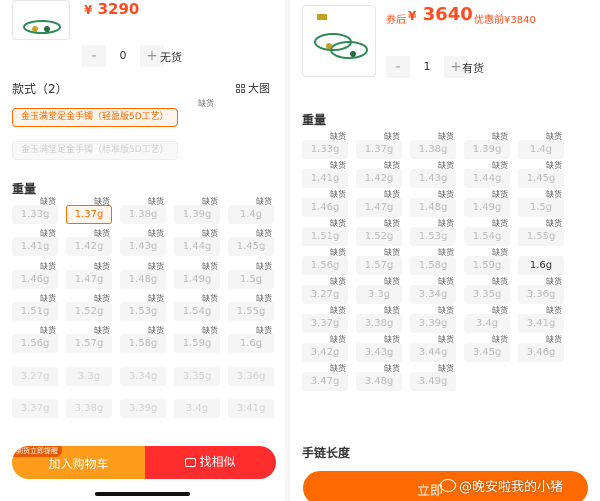 The image size is (600, 501). I want to click on bracelet-image-icon, so click(341, 36).